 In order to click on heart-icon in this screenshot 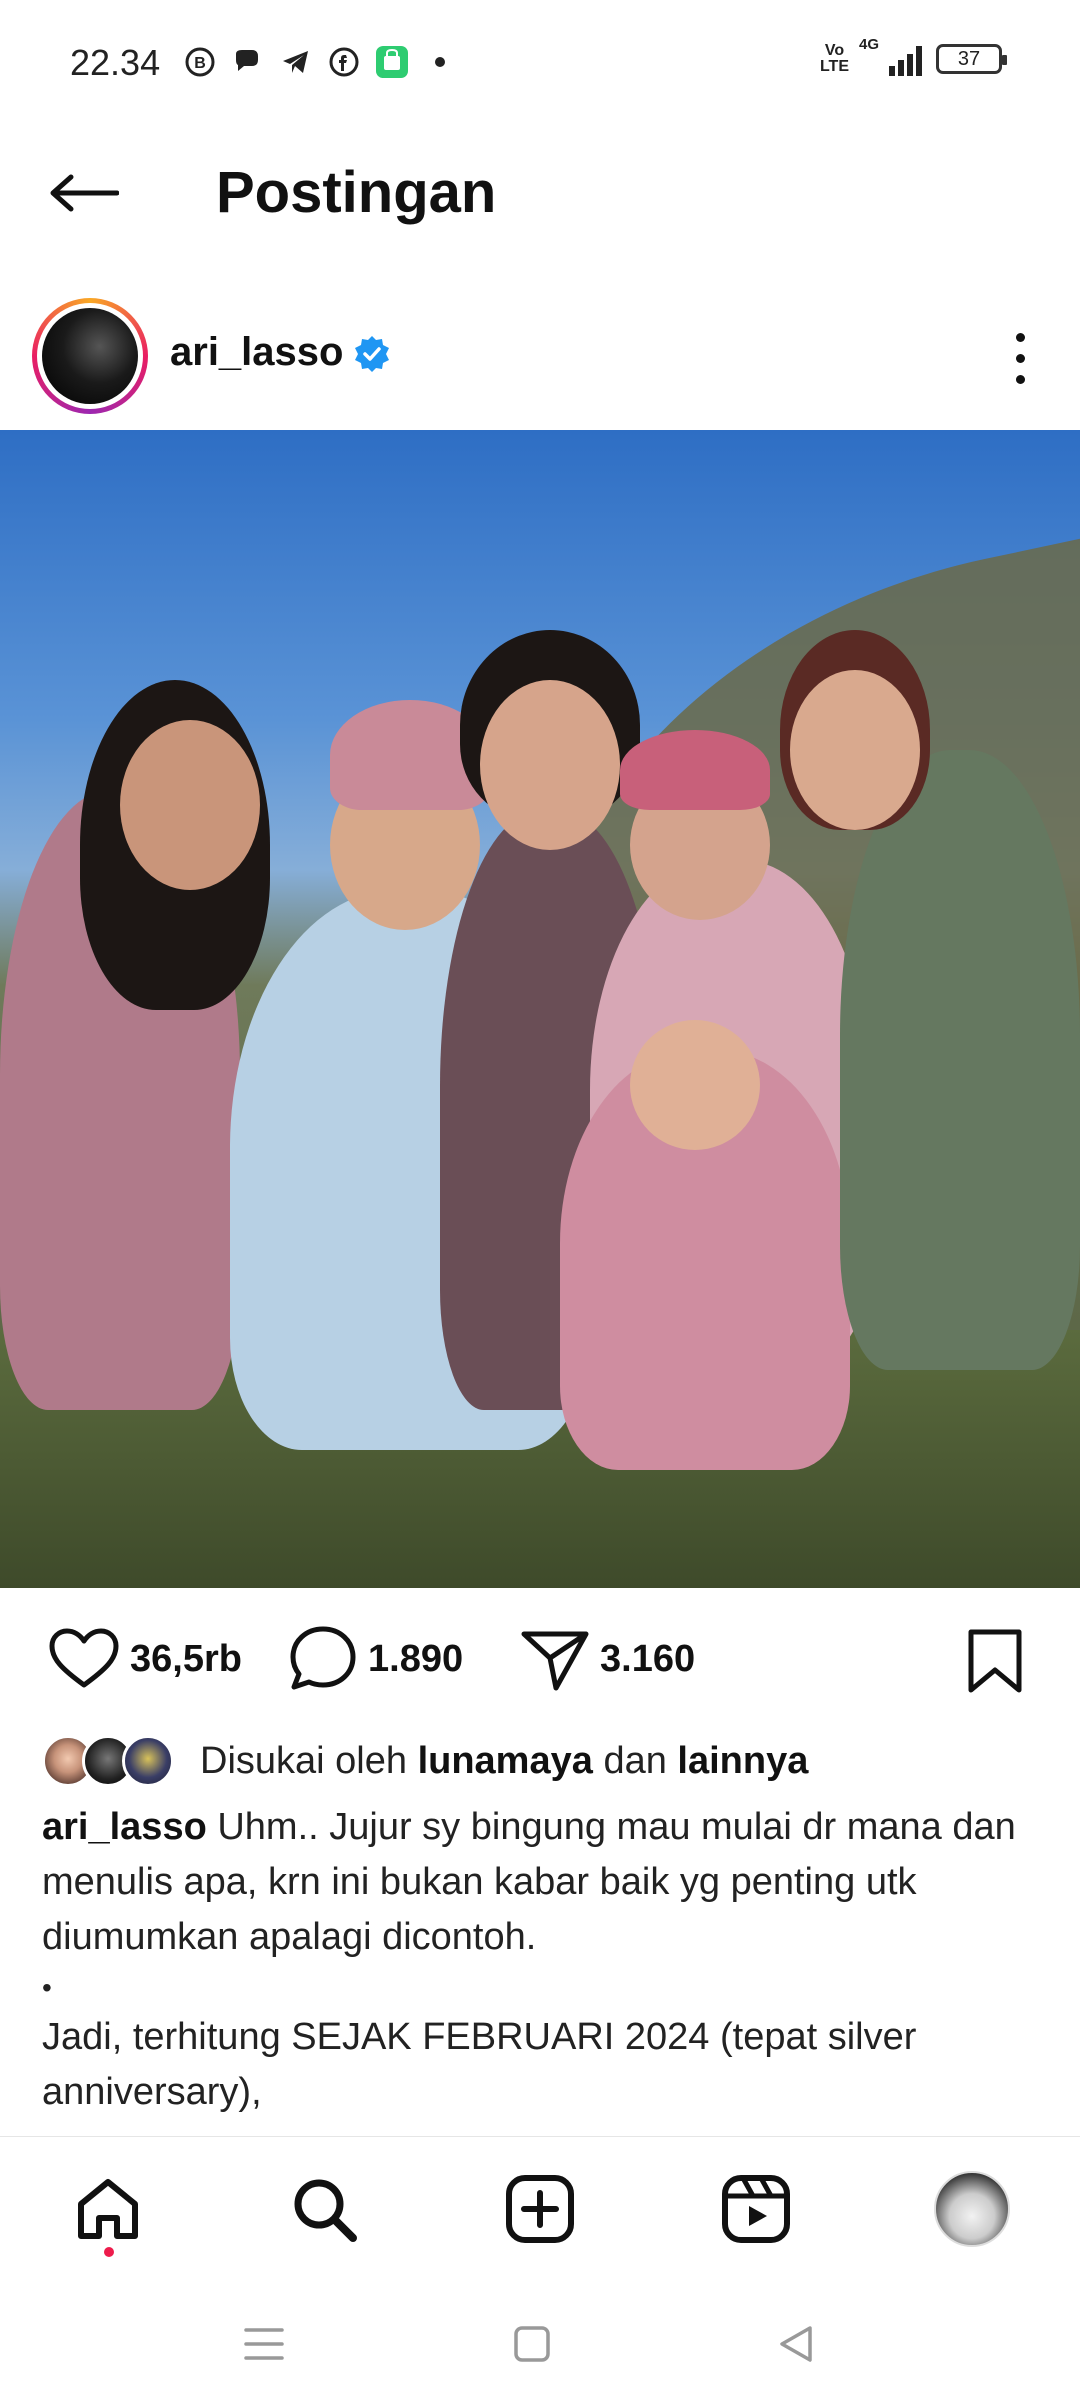, I will do `click(84, 1658)`.